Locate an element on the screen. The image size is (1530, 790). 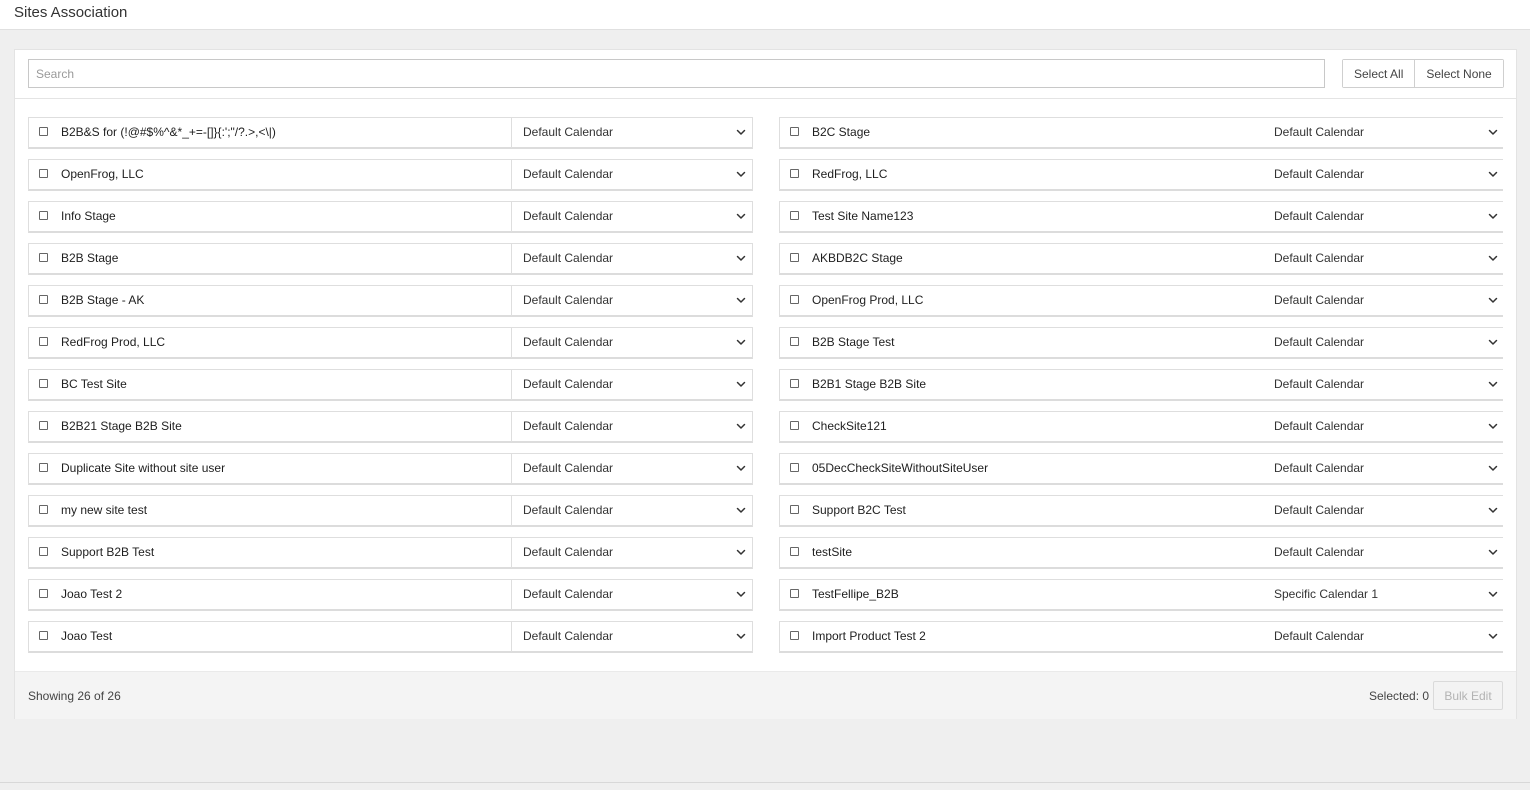
site-row: Joao Test 2 Default Calendar is located at coordinates (390, 595).